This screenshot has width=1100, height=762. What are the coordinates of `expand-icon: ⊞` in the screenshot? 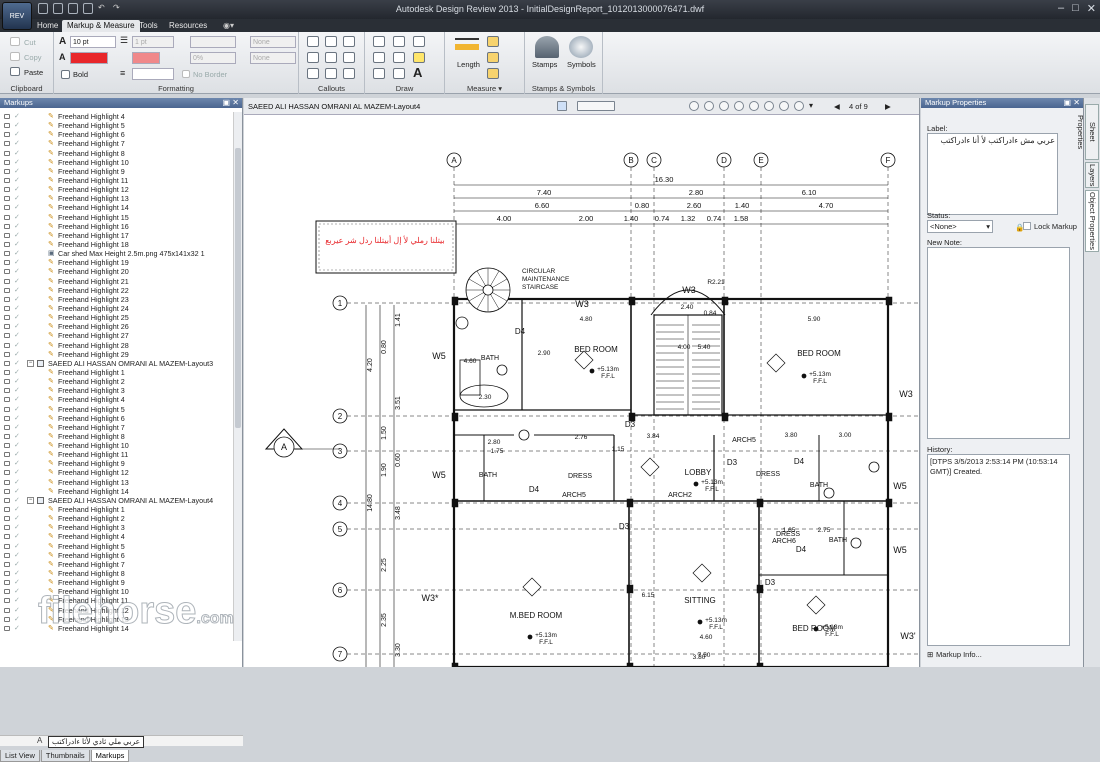 It's located at (930, 654).